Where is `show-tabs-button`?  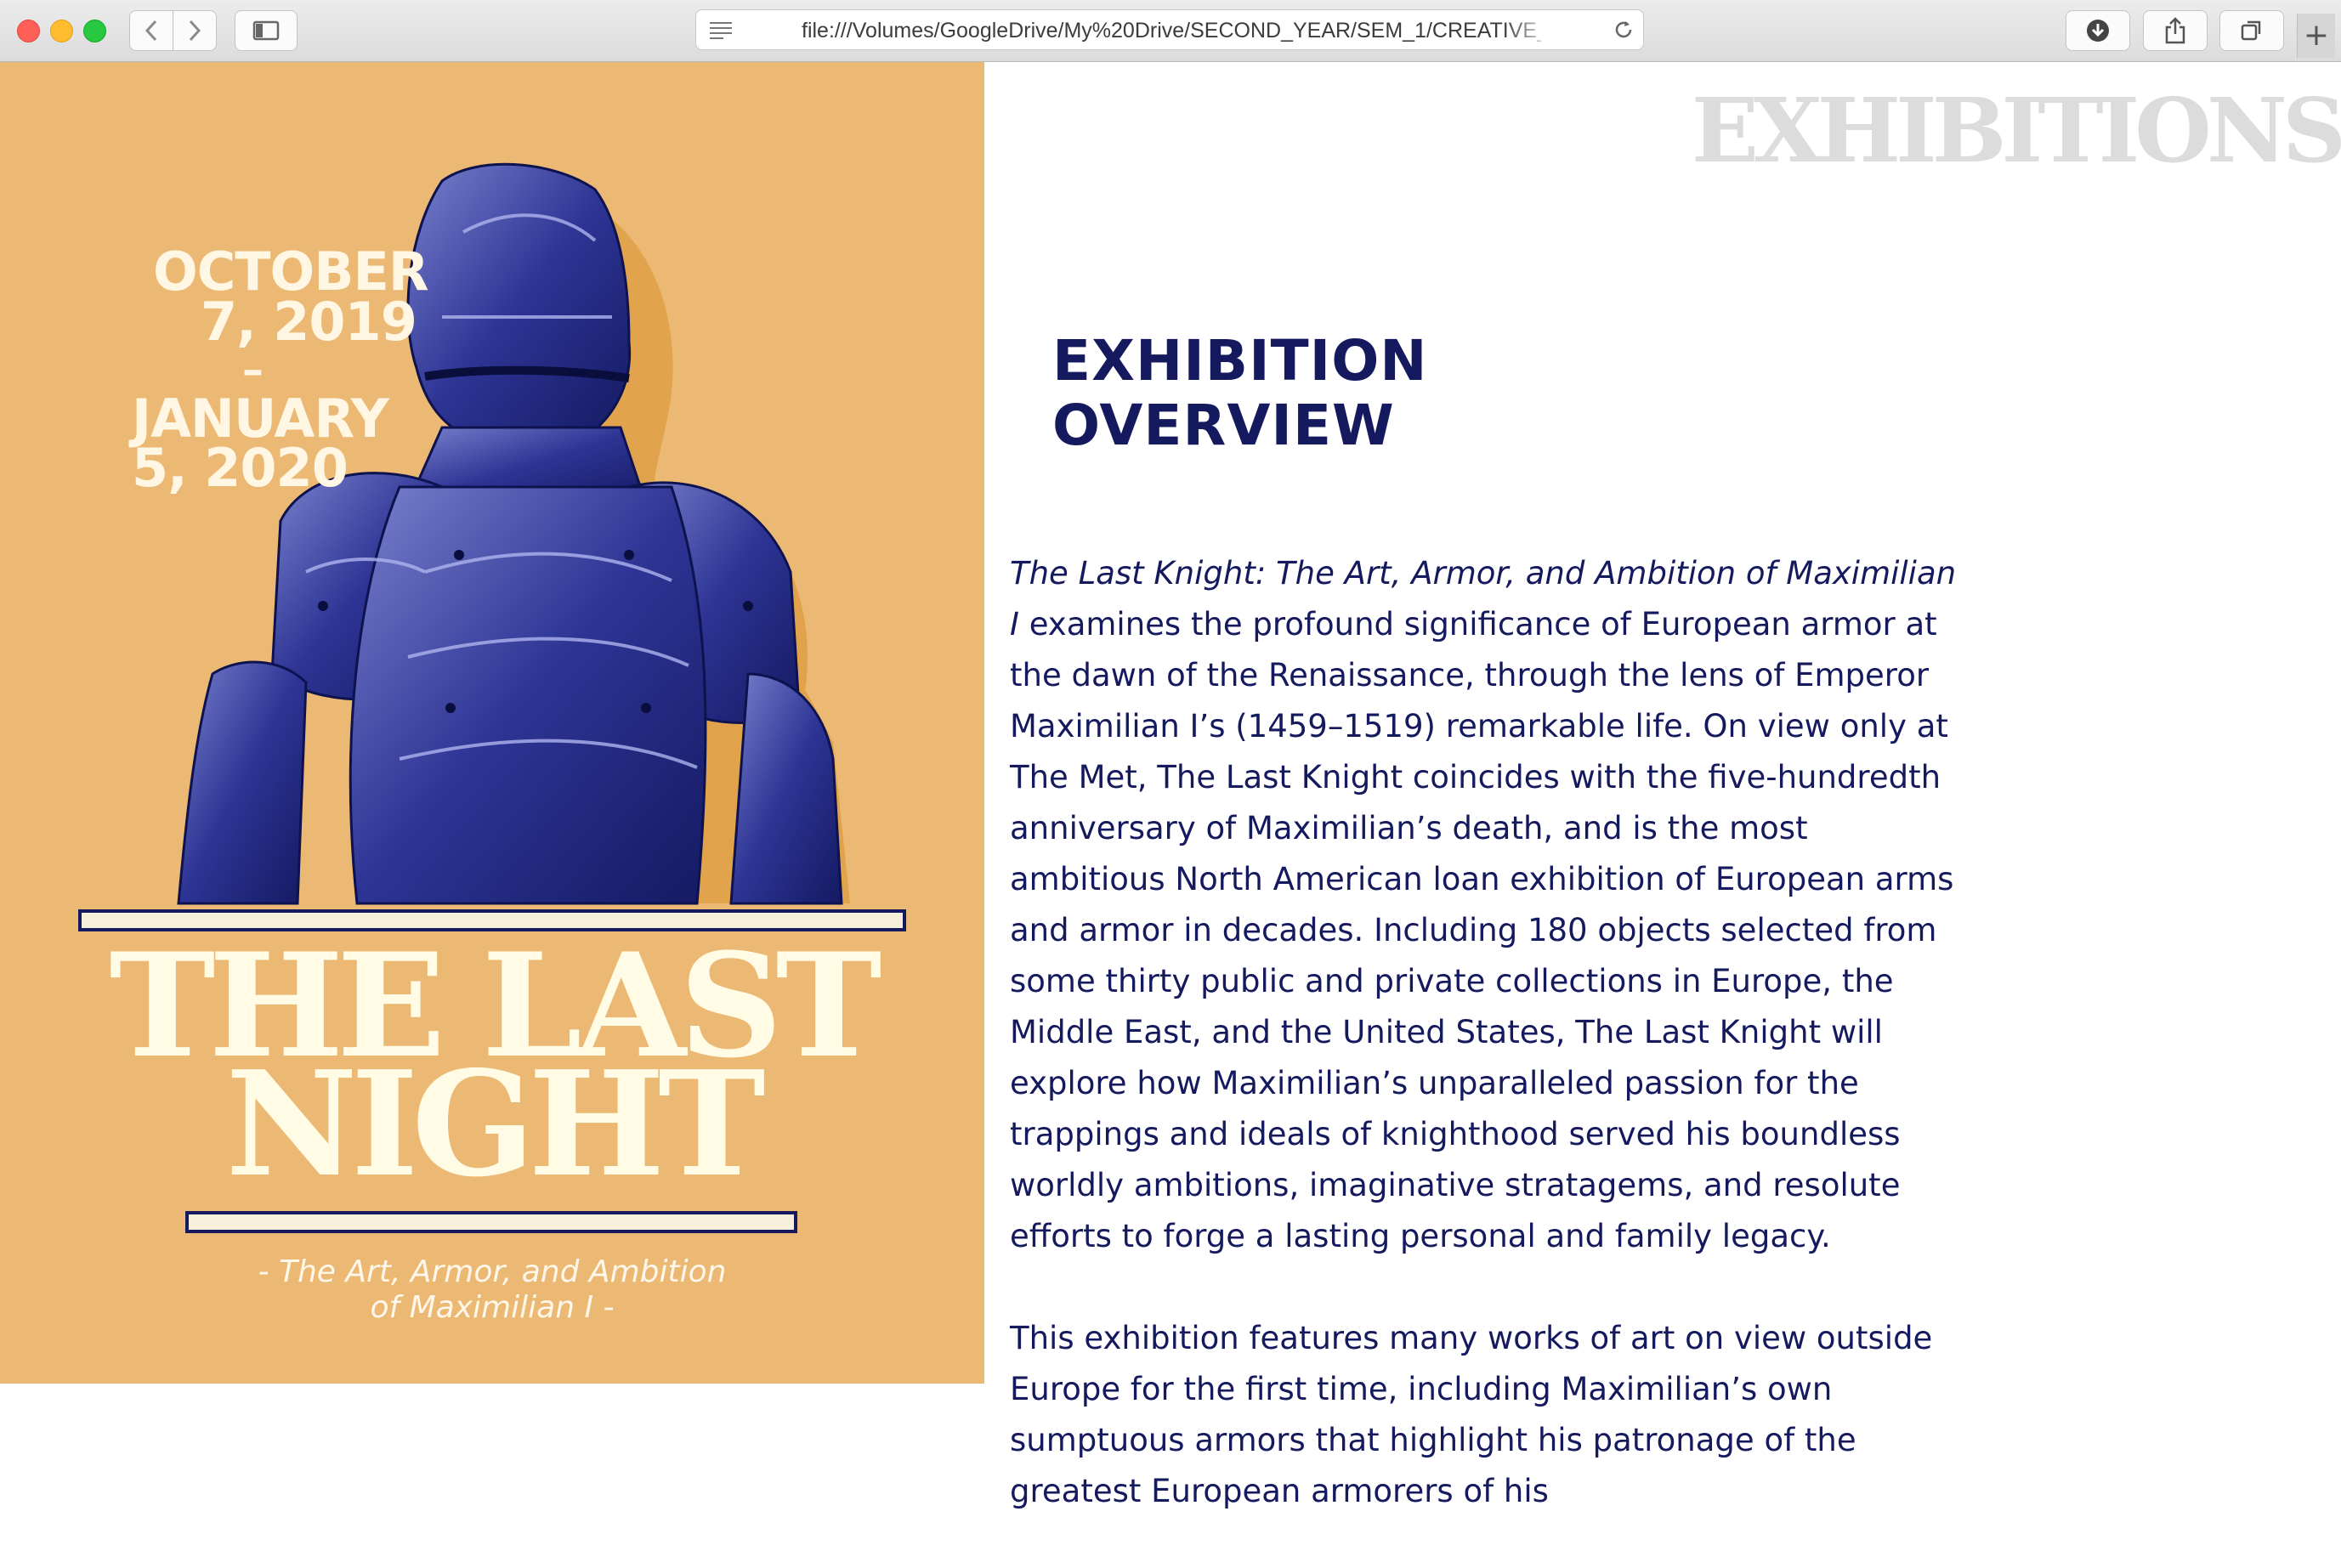 show-tabs-button is located at coordinates (2251, 30).